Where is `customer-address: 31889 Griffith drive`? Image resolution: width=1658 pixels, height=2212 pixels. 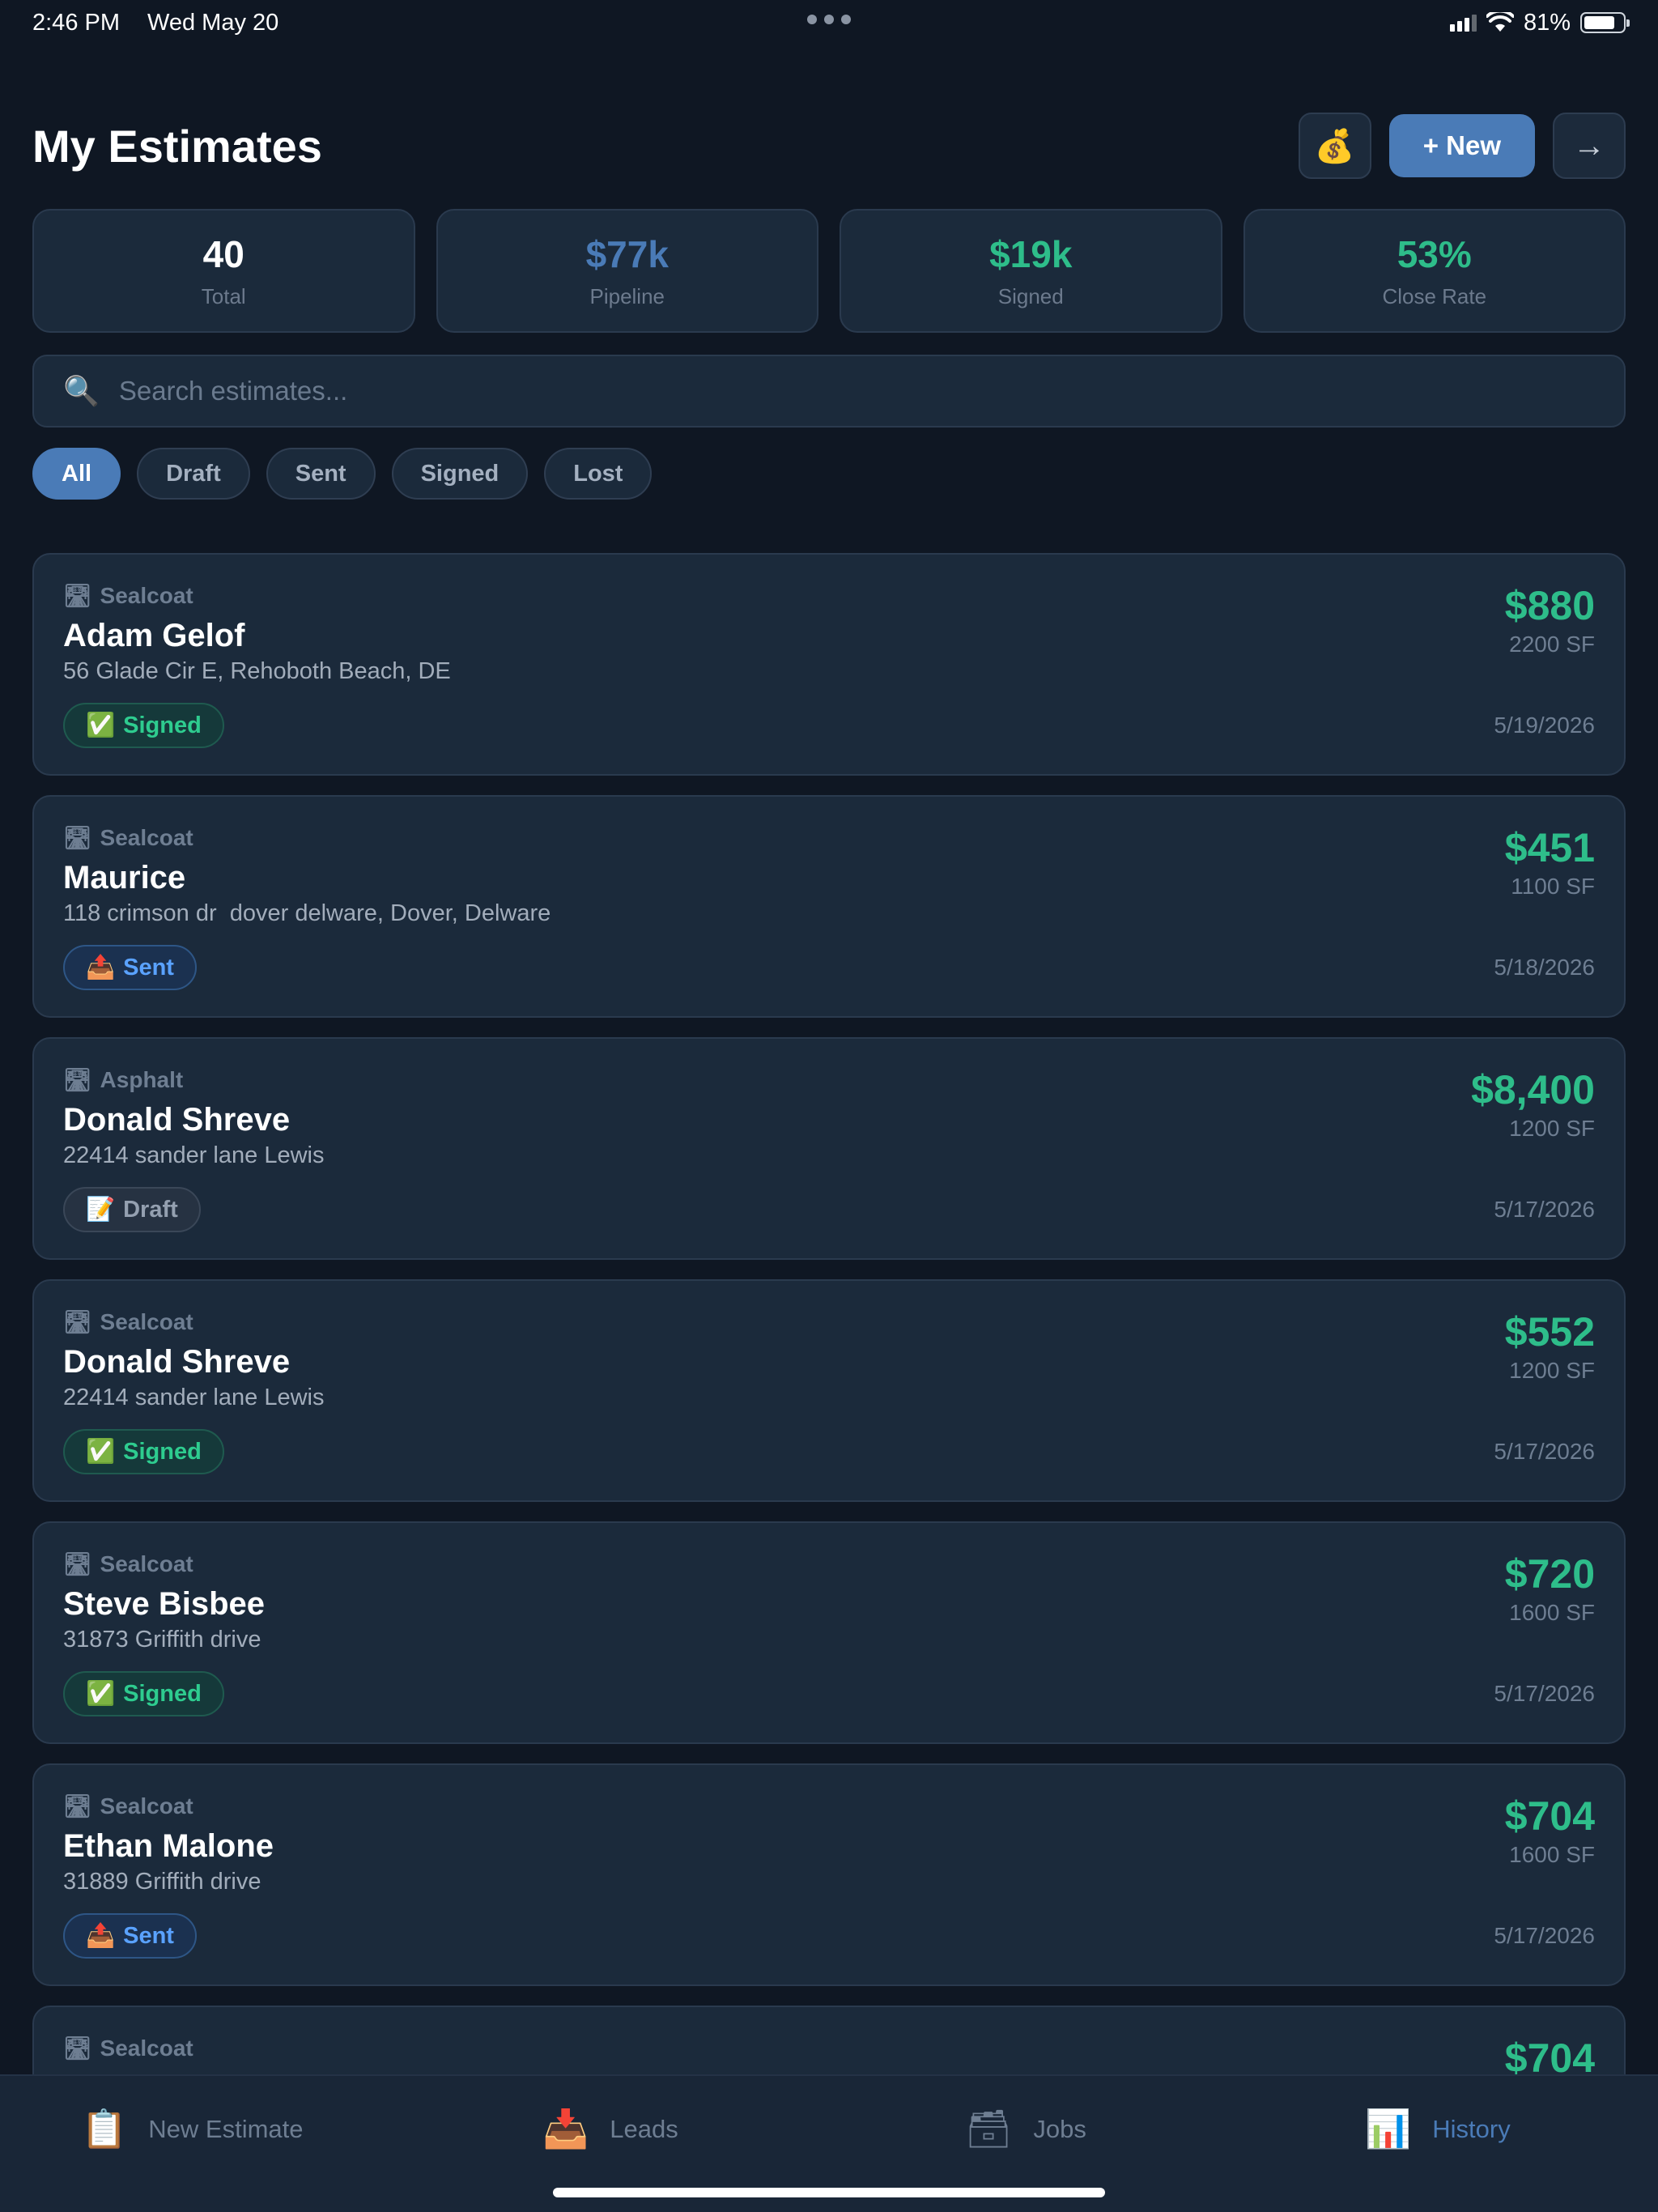
customer-address: 31889 Griffith drive is located at coordinates (162, 1882).